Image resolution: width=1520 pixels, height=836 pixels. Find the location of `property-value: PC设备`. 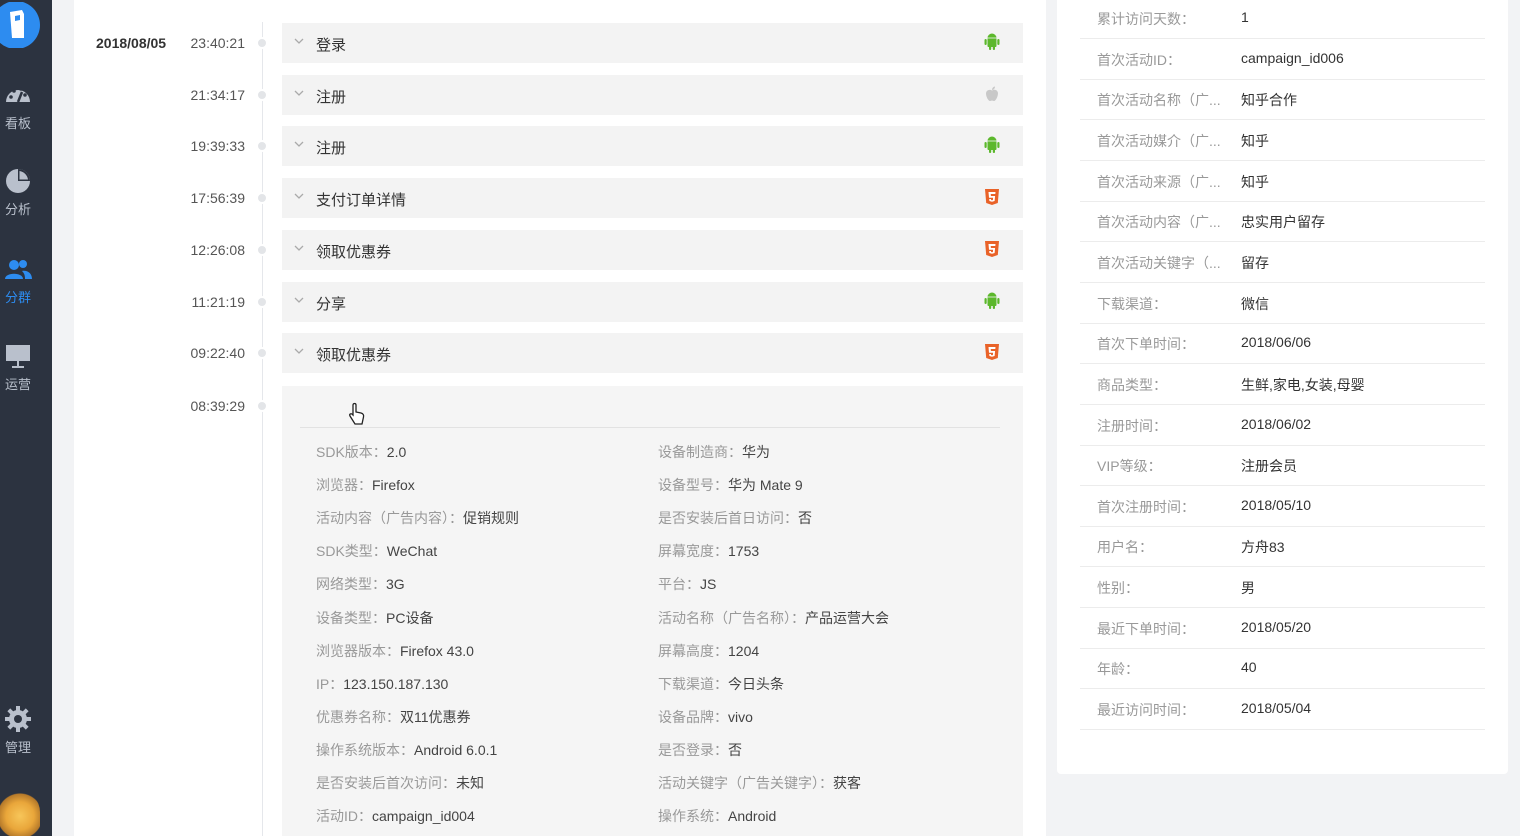

property-value: PC设备 is located at coordinates (410, 617).